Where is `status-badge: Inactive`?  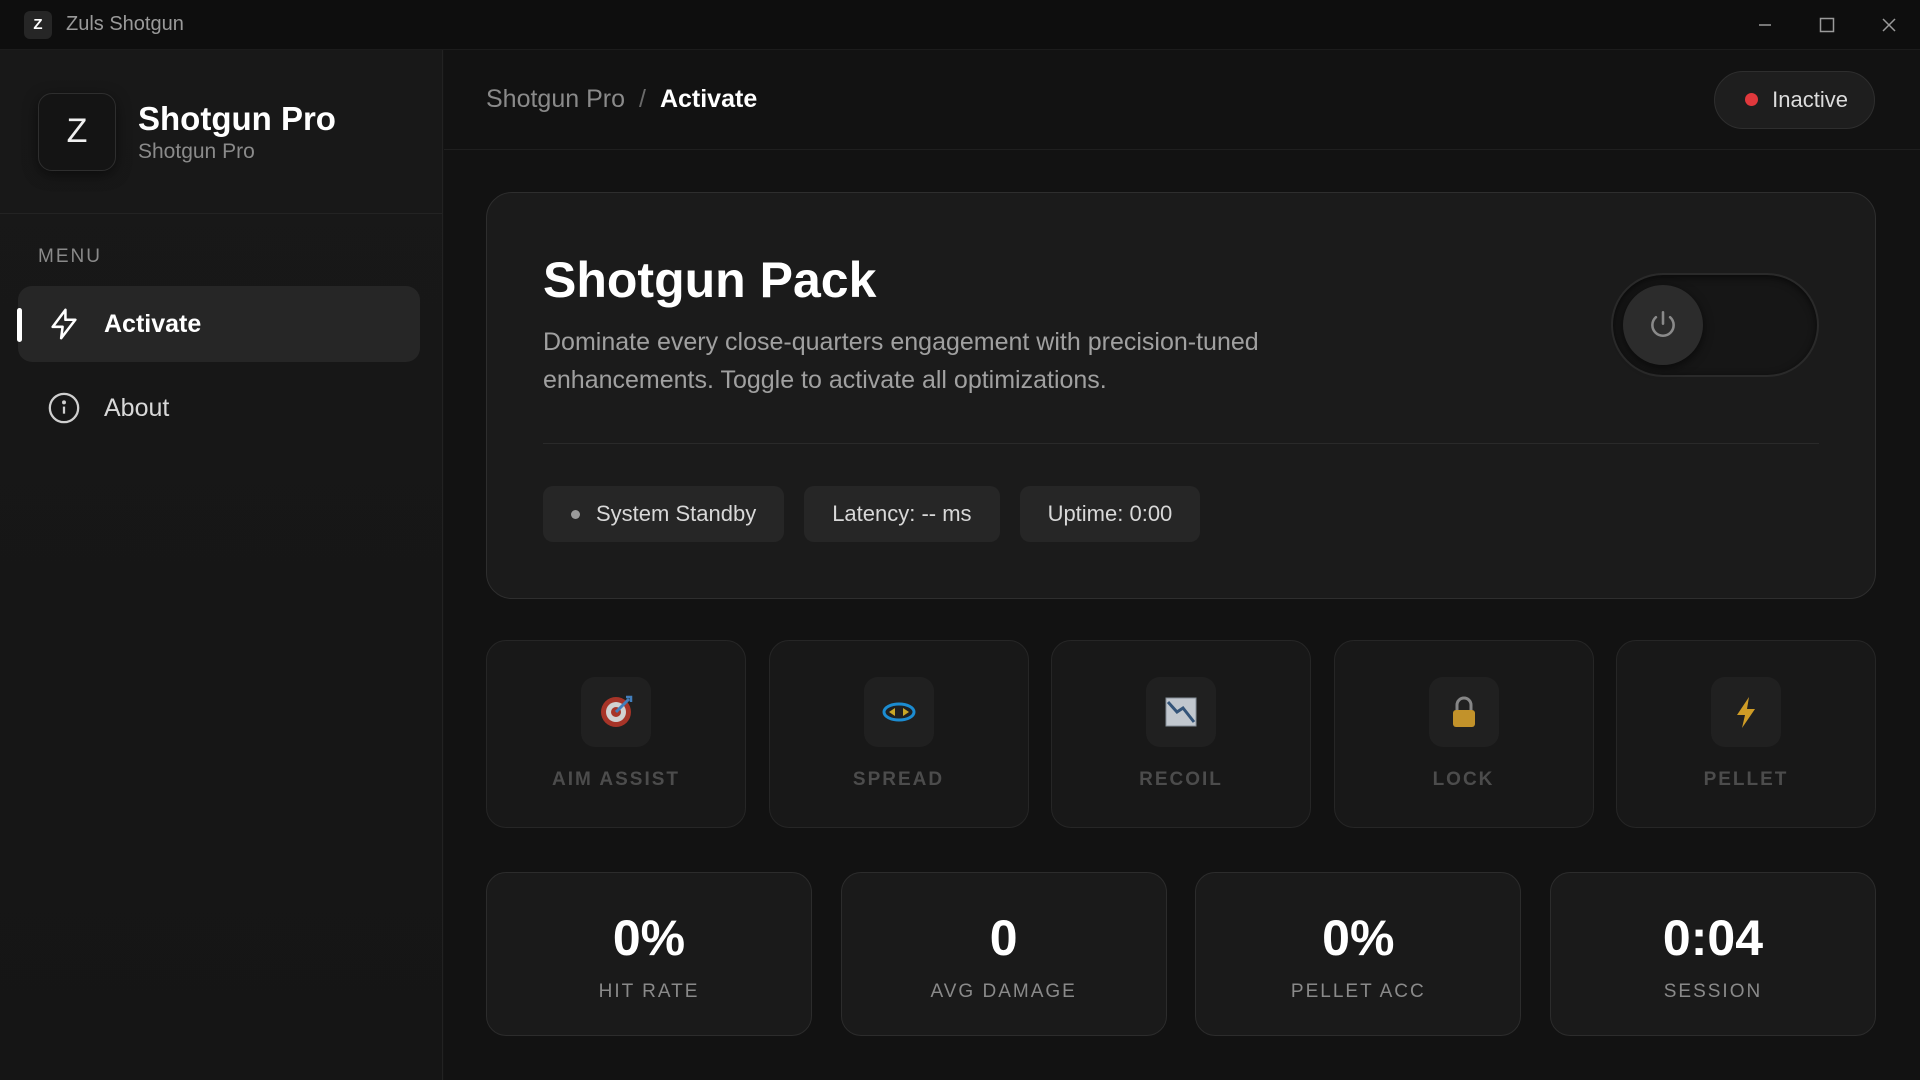 status-badge: Inactive is located at coordinates (1794, 99).